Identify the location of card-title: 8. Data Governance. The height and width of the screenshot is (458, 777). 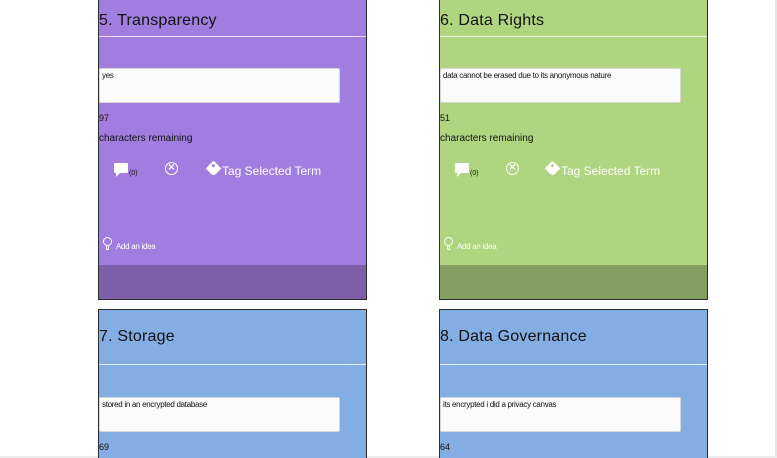
(513, 336).